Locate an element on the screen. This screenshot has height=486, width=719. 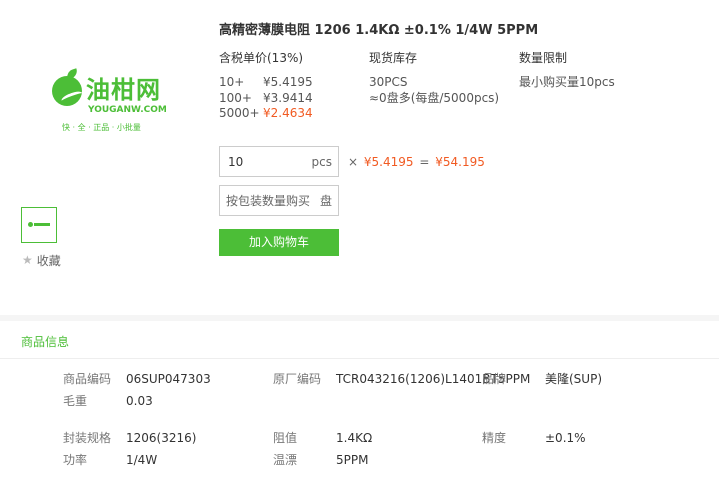
price-tier: 5000+ ¥2.4634 is located at coordinates (266, 113).